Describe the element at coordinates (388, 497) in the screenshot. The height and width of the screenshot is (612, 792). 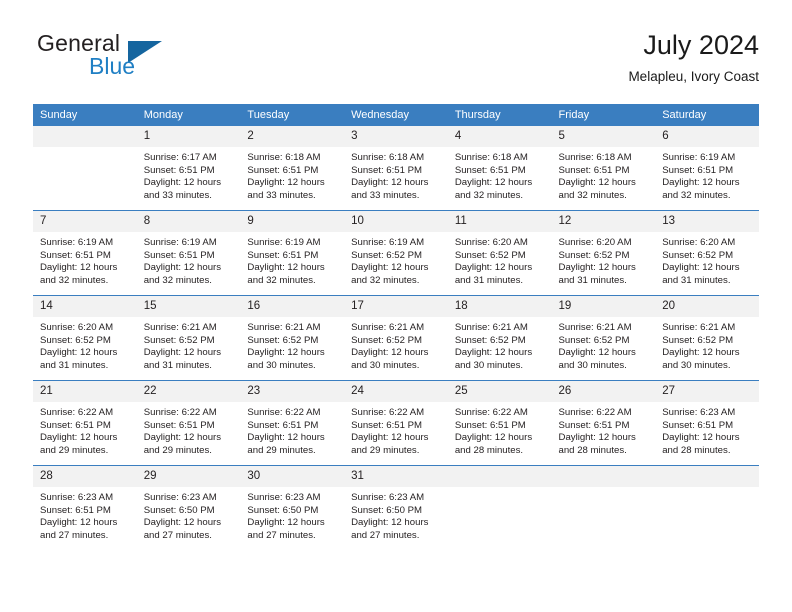
I see `sunrise-text: Sunrise: 6:23 AM` at that location.